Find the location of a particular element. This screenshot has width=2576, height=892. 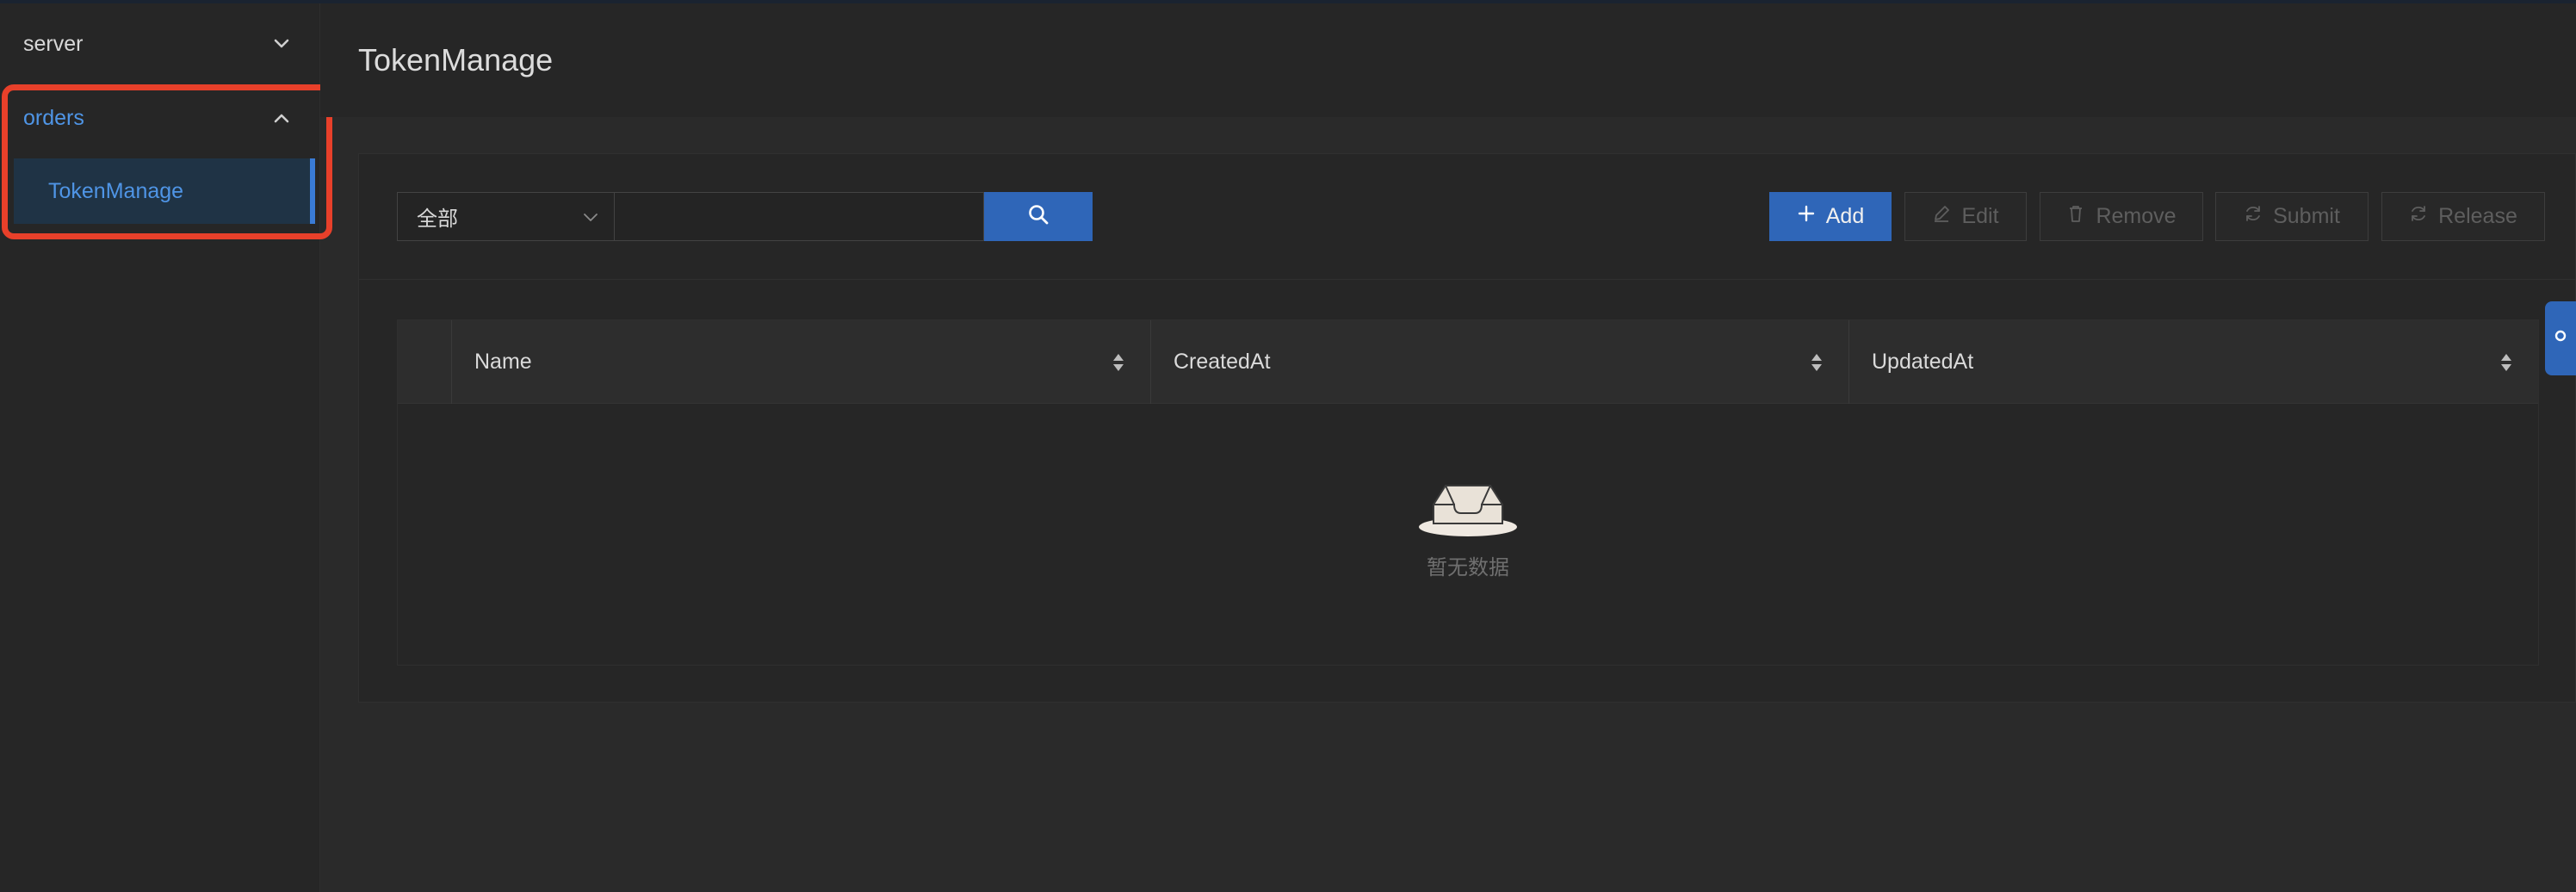

column-header-label: Name is located at coordinates (503, 362).